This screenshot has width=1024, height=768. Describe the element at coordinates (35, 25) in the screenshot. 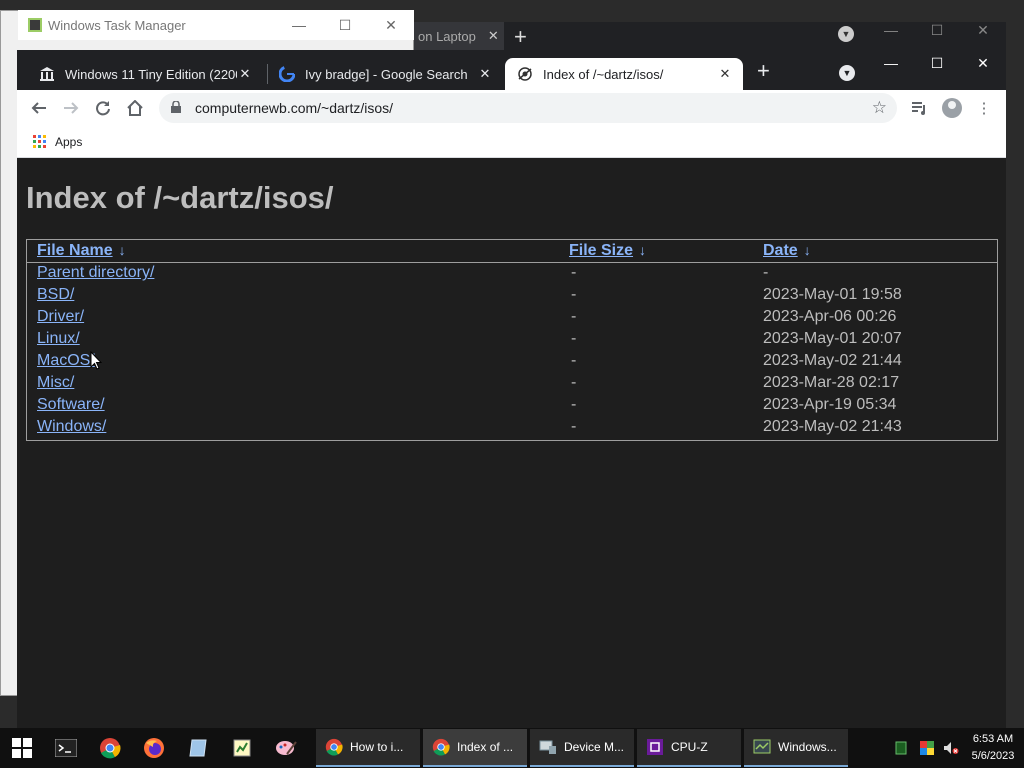

I see `task-manager-icon` at that location.